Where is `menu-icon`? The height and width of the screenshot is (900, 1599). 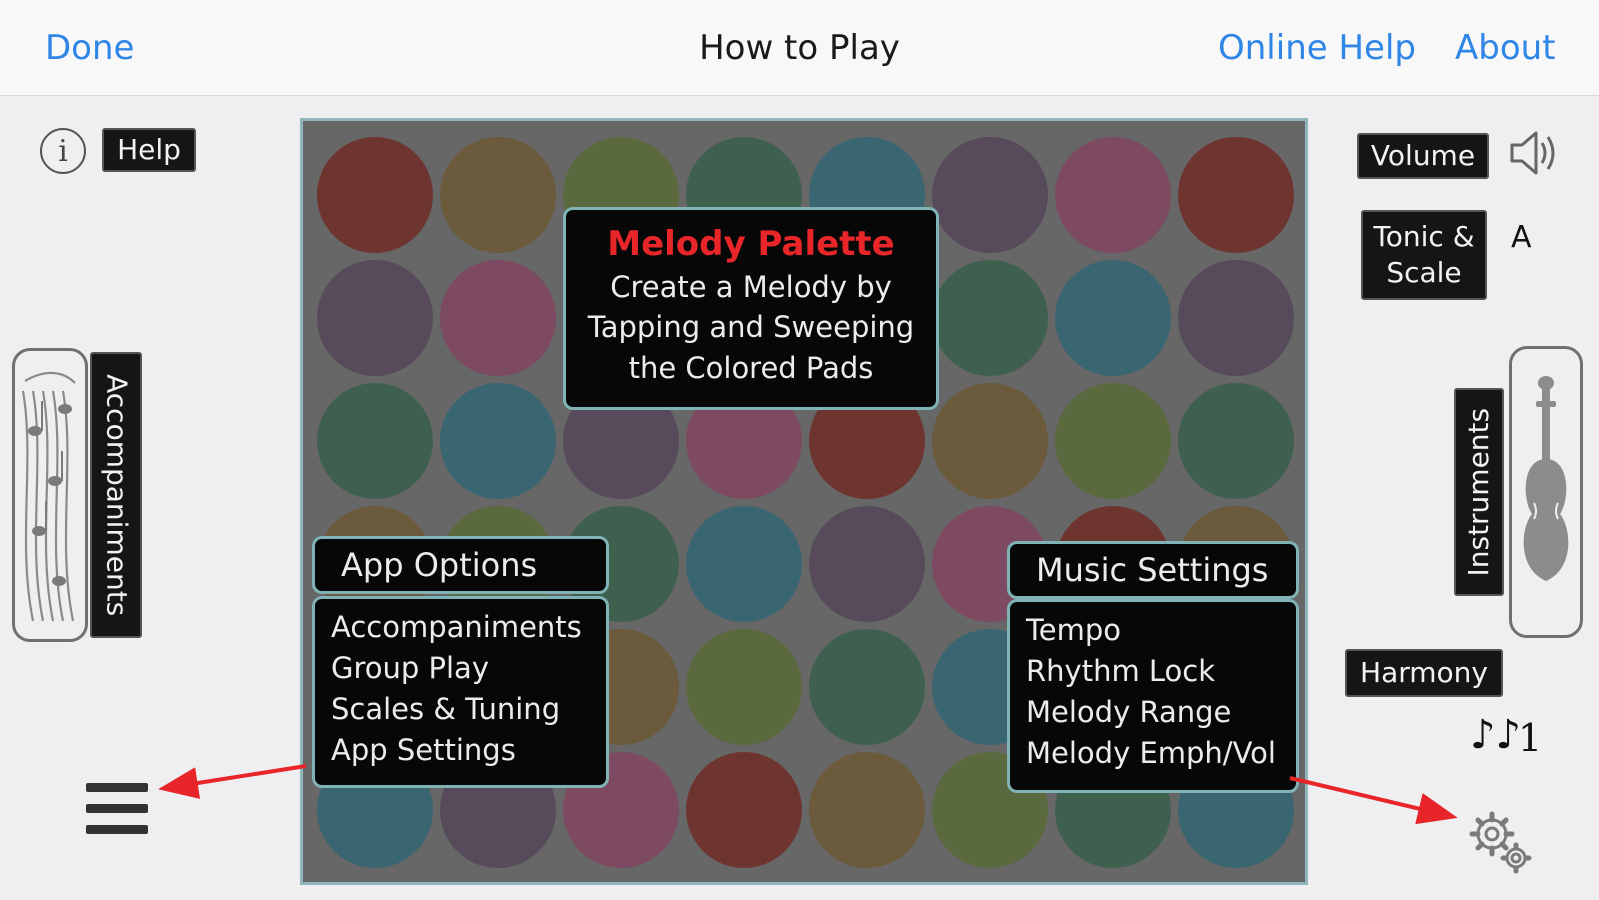
menu-icon is located at coordinates (117, 809).